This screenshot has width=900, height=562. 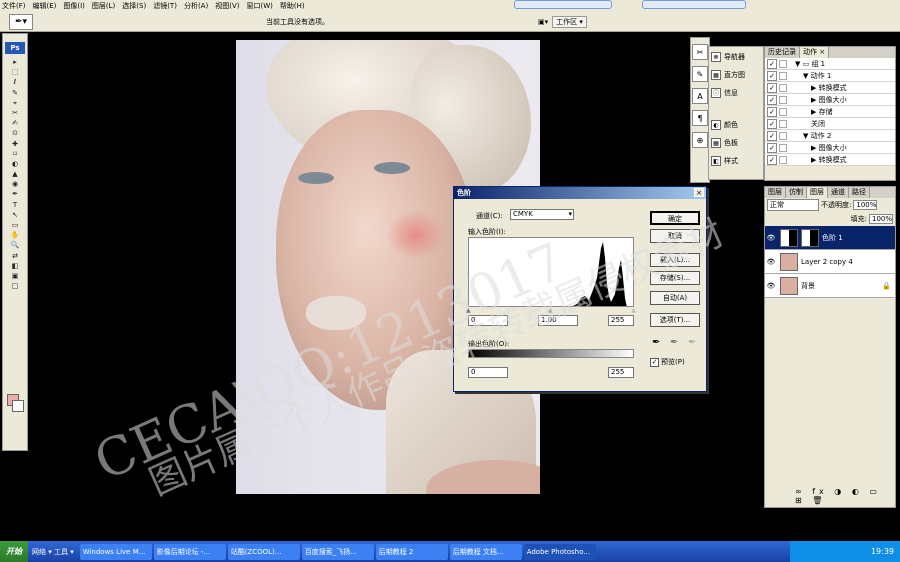 I want to click on workspace-button: 工作区 ▾, so click(x=569, y=22).